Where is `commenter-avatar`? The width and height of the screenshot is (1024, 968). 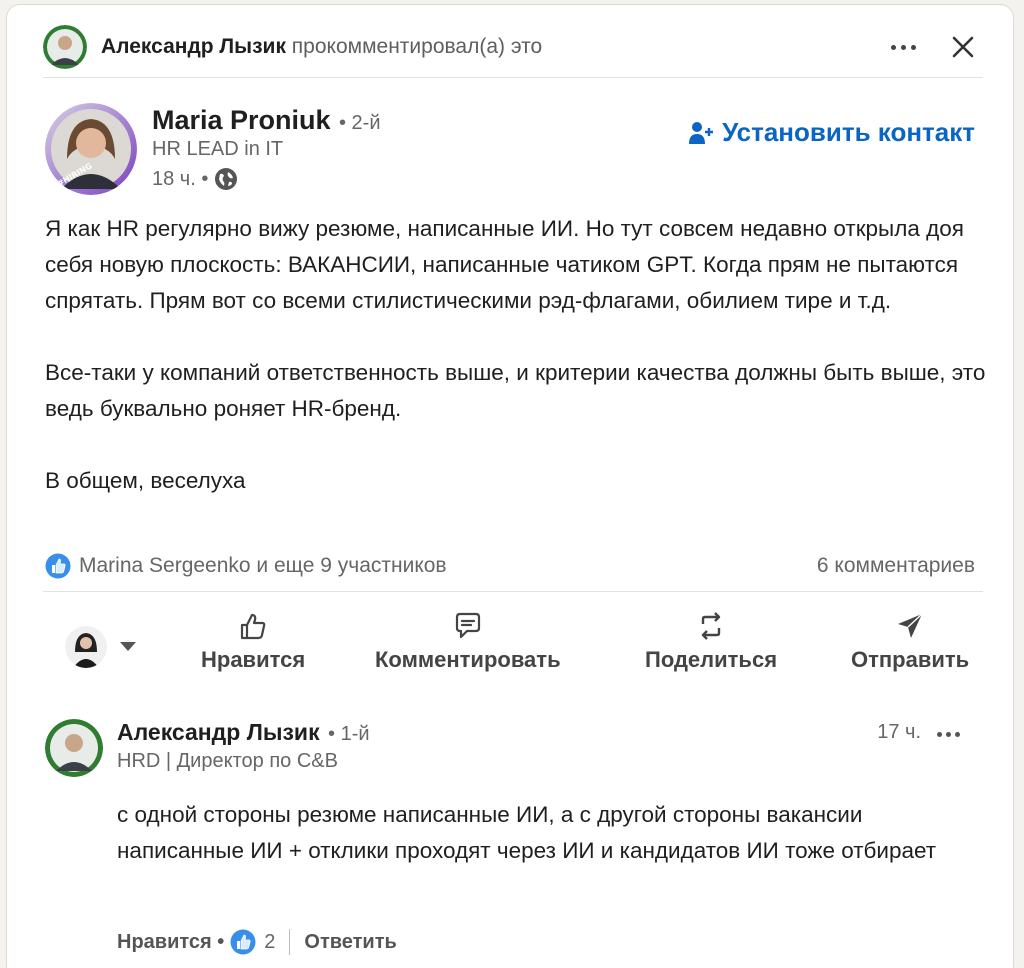
commenter-avatar is located at coordinates (74, 748).